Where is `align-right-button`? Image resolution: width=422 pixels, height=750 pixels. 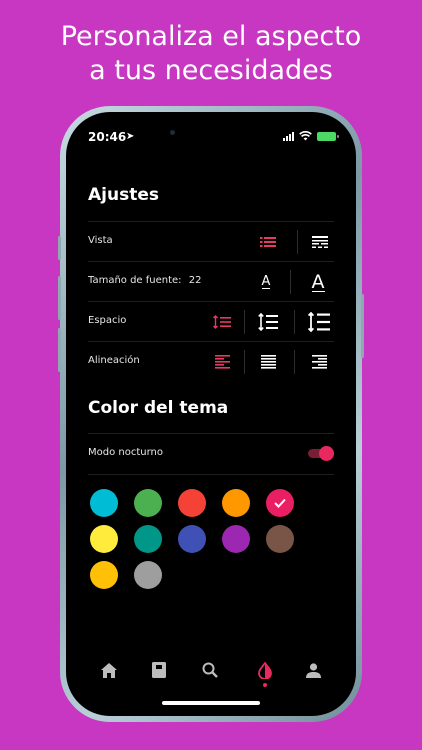 align-right-button is located at coordinates (319, 362).